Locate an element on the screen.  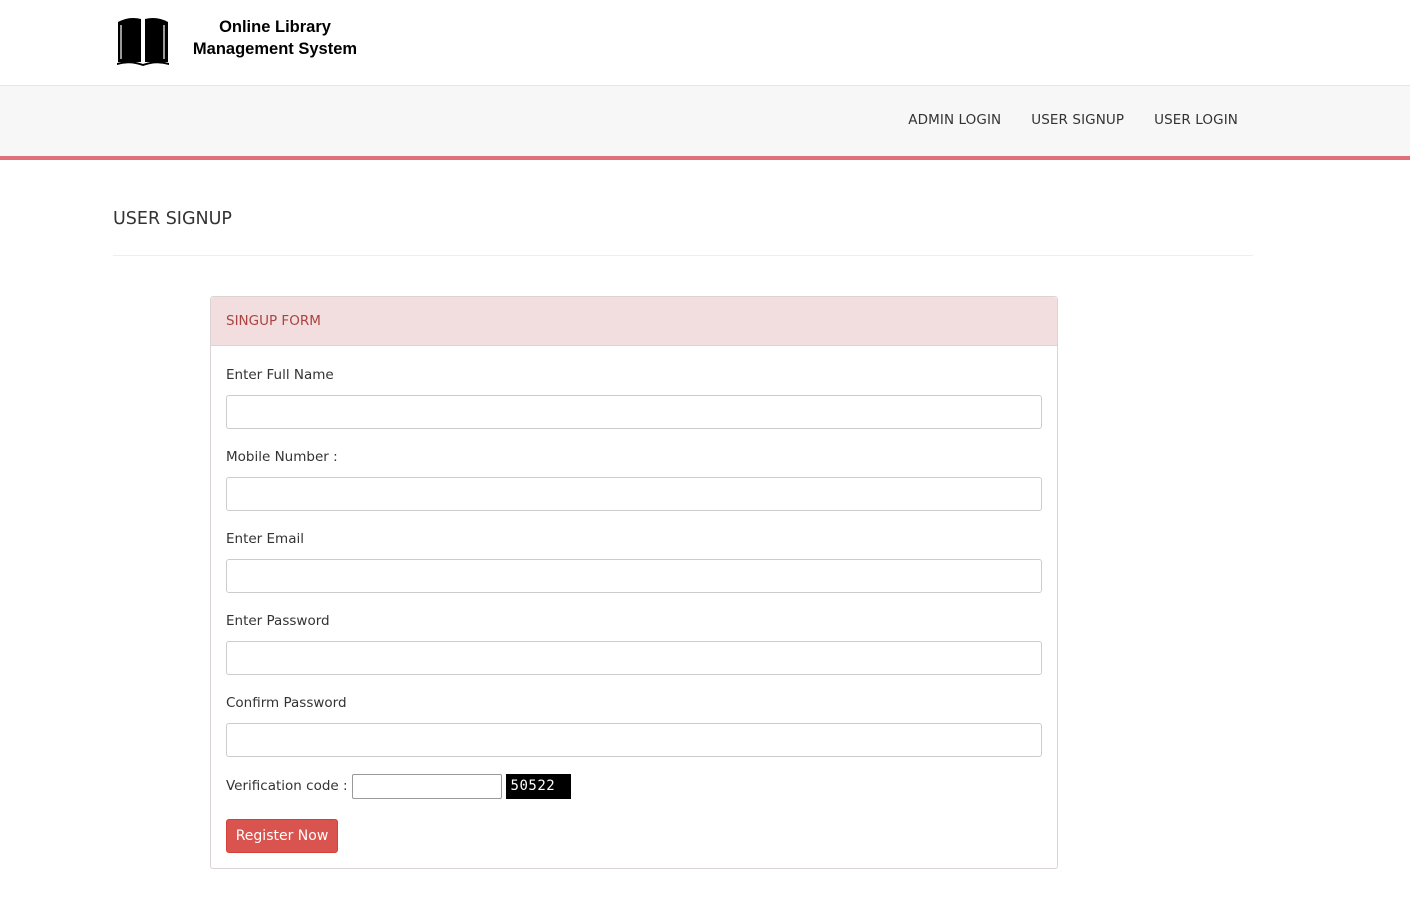
nav-bar: ADMIN LOGIN USER SIGNUP USER LOGIN is located at coordinates (705, 123).